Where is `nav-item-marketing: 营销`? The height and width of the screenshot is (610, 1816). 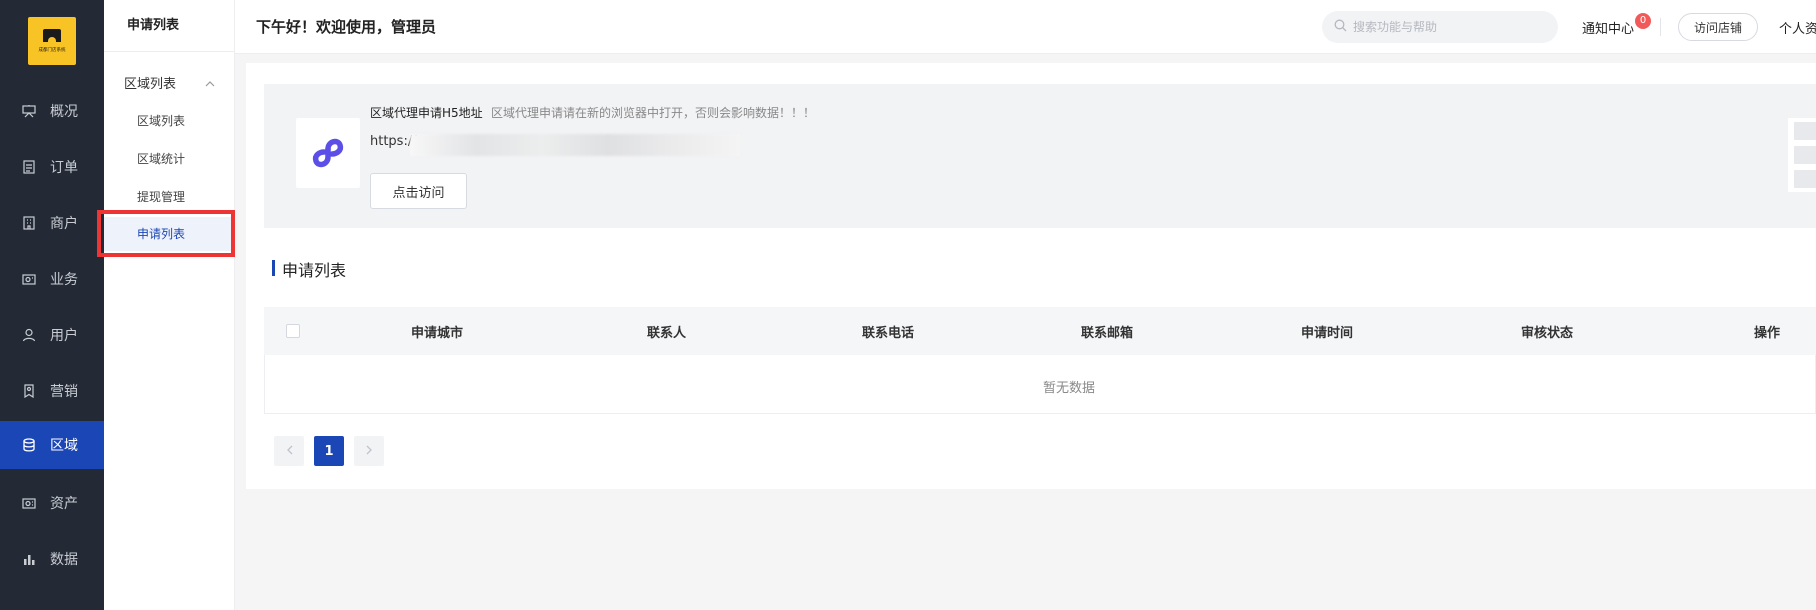 nav-item-marketing: 营销 is located at coordinates (52, 391).